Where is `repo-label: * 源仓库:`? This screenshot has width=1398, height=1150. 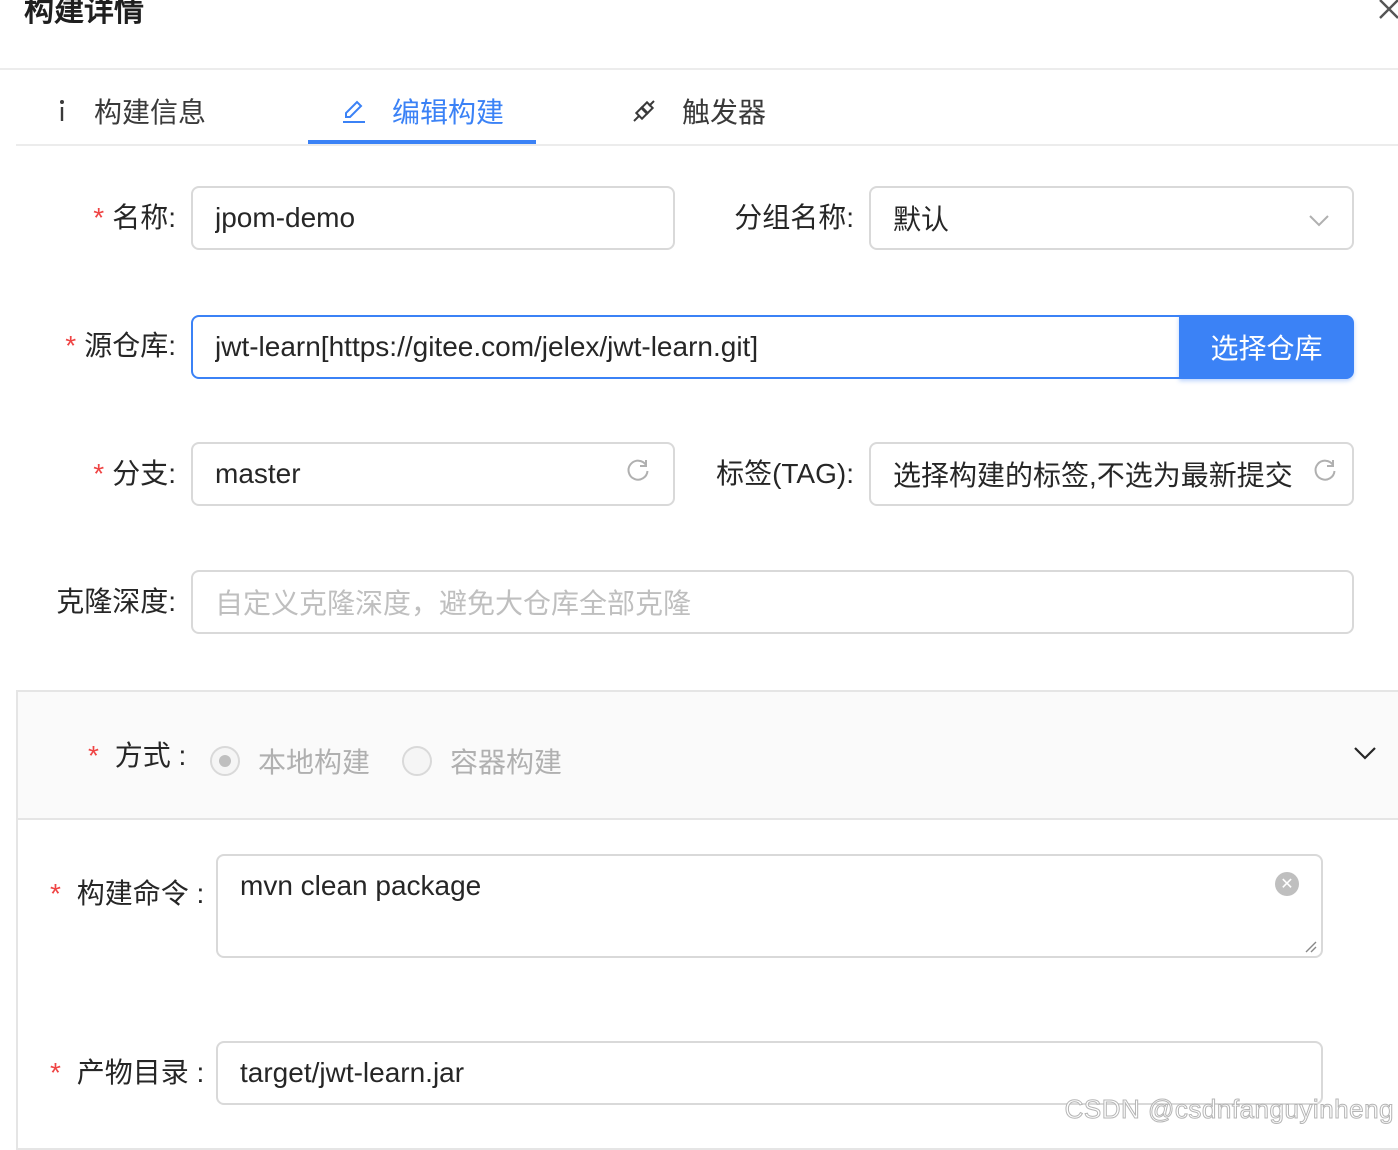 repo-label: * 源仓库: is located at coordinates (120, 345).